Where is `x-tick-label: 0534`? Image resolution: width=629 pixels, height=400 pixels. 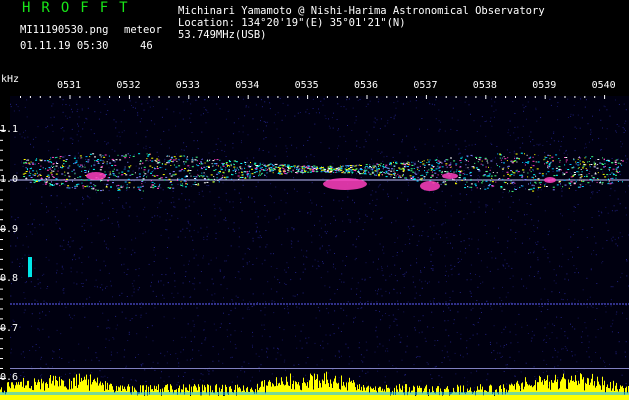
x-tick-label: 0534 is located at coordinates (247, 85).